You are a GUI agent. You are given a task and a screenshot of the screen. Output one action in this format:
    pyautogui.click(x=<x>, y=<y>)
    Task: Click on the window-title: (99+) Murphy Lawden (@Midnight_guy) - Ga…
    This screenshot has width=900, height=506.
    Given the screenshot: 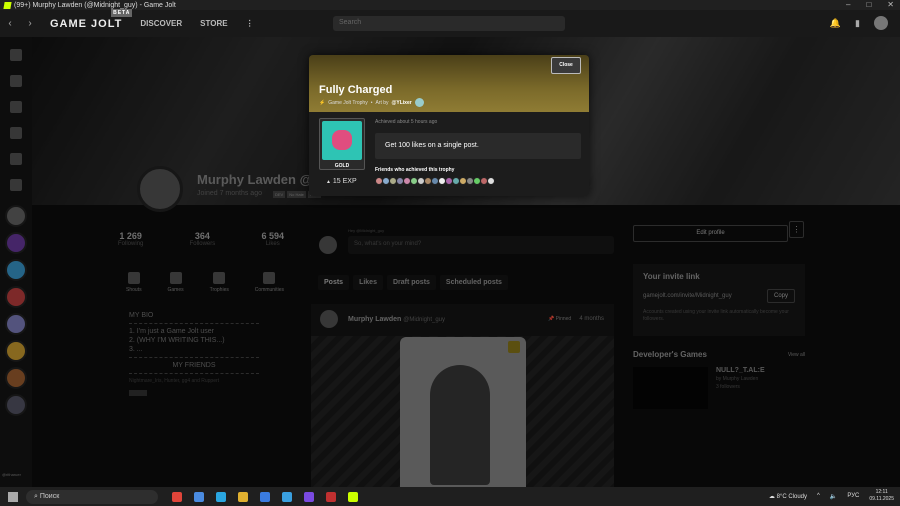 What is the action you would take?
    pyautogui.click(x=95, y=5)
    